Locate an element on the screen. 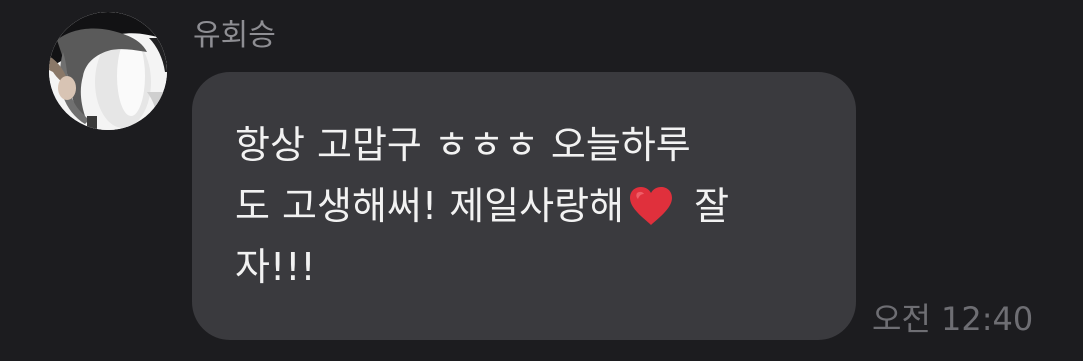 This screenshot has height=361, width=1083. heart-icon is located at coordinates (651, 205).